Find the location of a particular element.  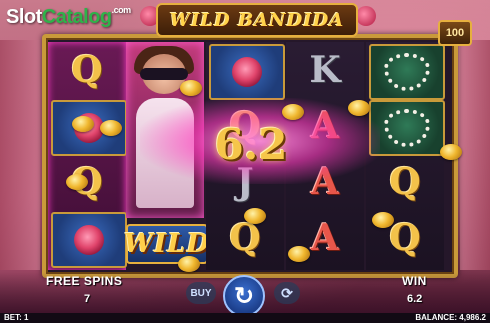

win-label: WIN is located at coordinates (414, 281).